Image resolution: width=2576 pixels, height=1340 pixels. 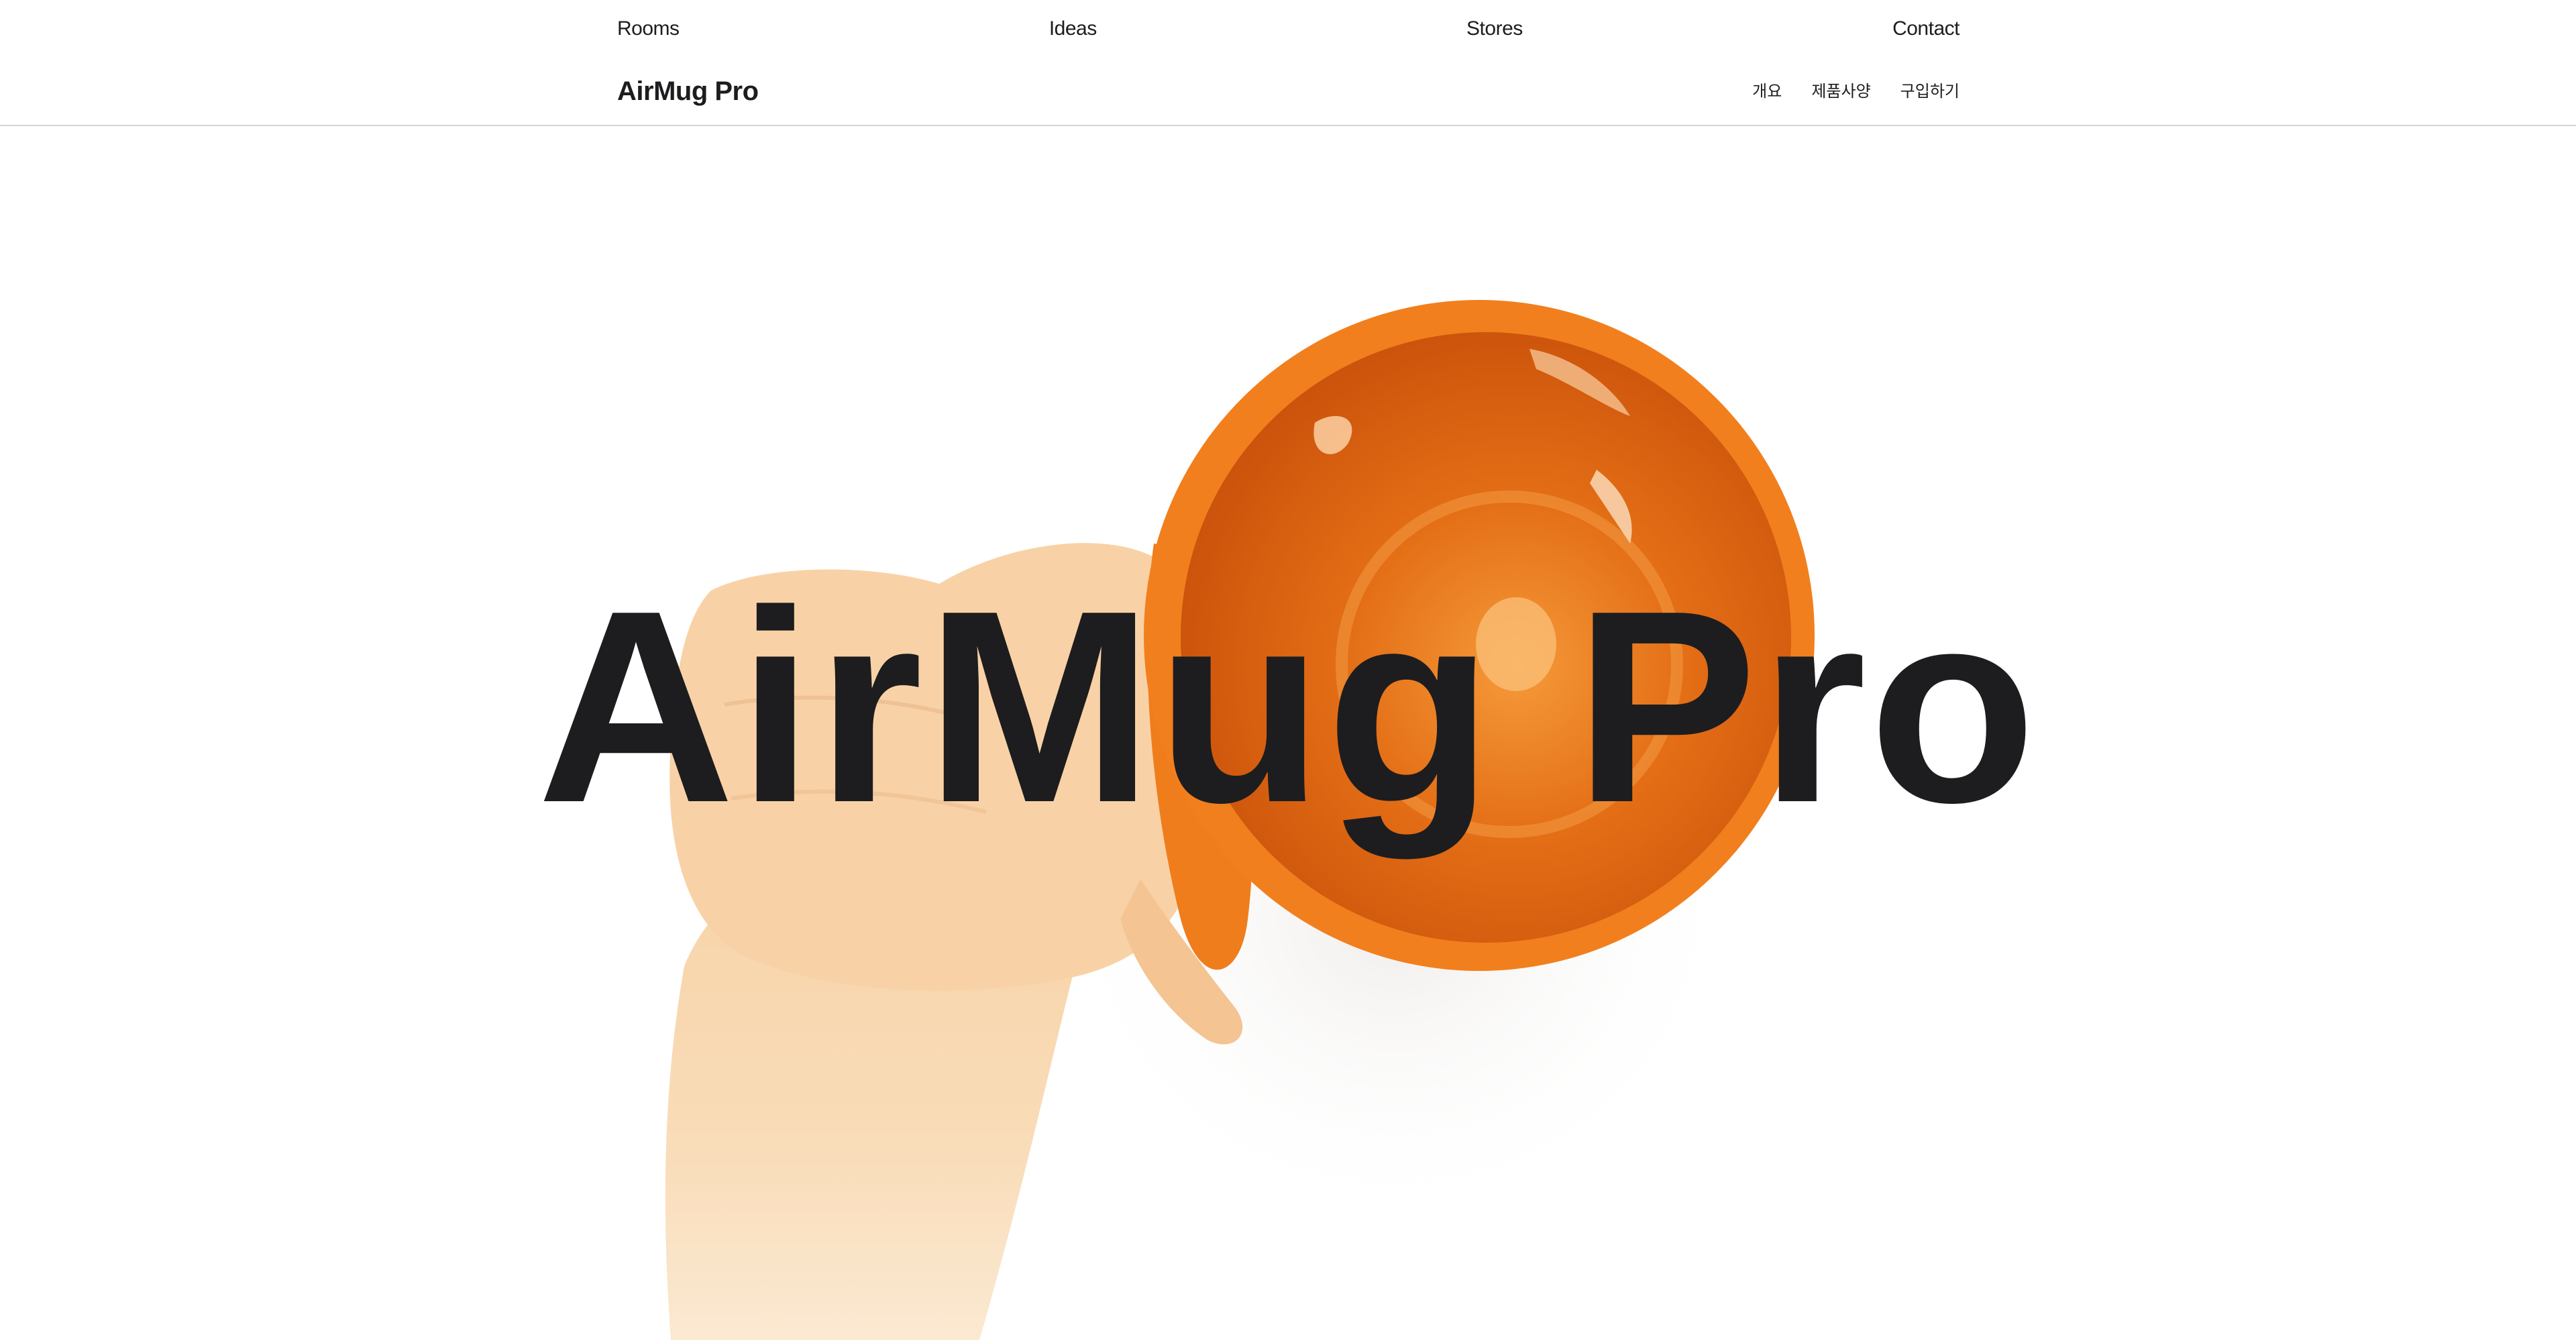 What do you see at coordinates (648, 28) in the screenshot?
I see `global-nav-rooms: Rooms` at bounding box center [648, 28].